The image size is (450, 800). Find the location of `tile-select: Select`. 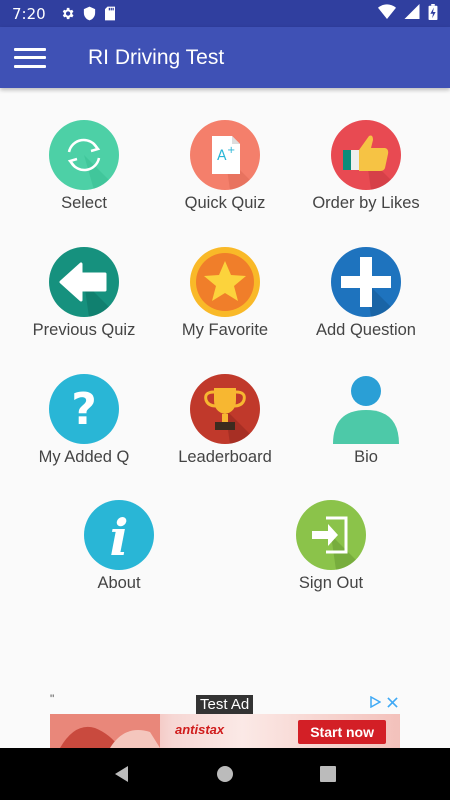

tile-select: Select is located at coordinates (84, 166).